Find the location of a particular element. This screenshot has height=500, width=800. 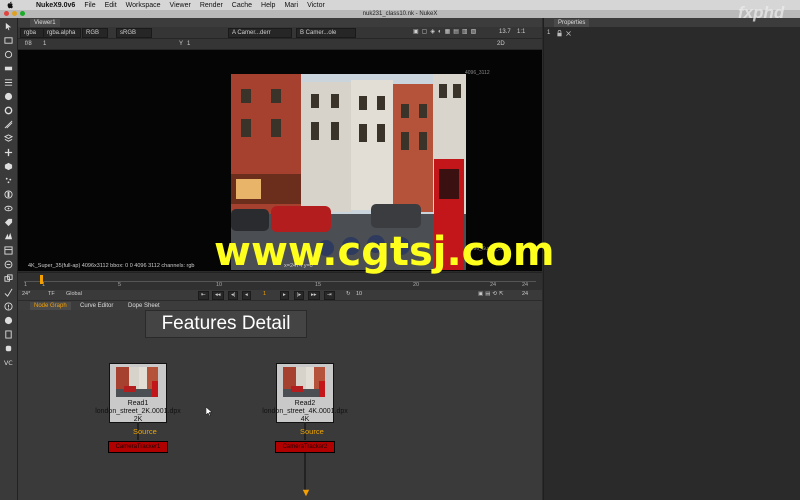

draw-icon is located at coordinates (8, 54).